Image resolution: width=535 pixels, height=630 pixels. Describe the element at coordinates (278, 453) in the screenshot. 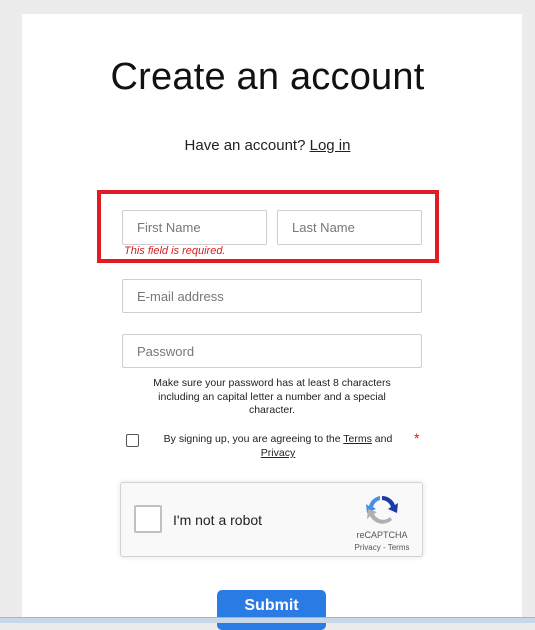

I see `privacy-link: Privacy` at that location.